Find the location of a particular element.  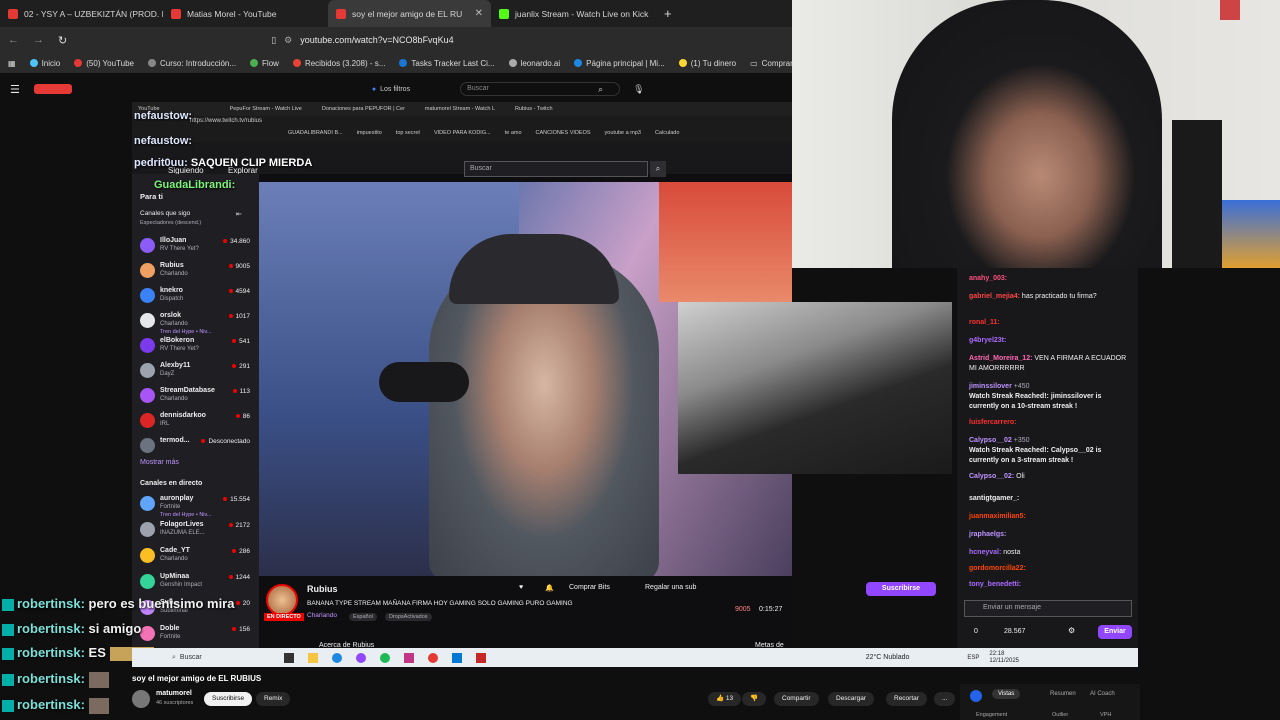

close-icon: ✕ is located at coordinates (479, 13).